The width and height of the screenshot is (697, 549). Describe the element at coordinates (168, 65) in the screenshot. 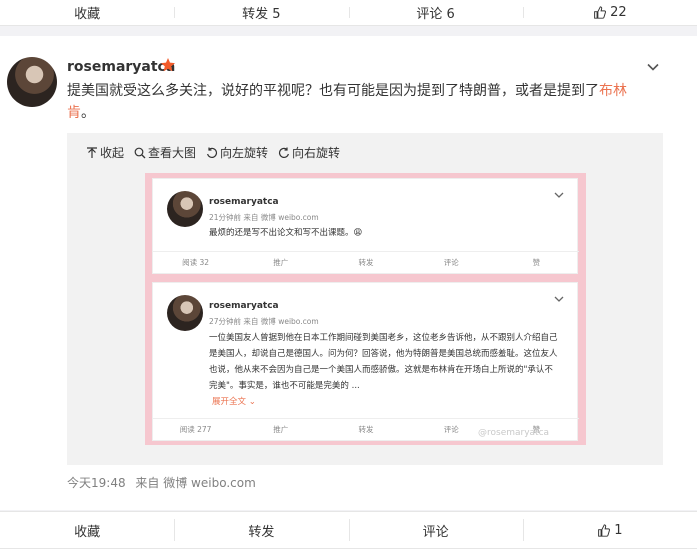

I see `star-badge-icon` at that location.